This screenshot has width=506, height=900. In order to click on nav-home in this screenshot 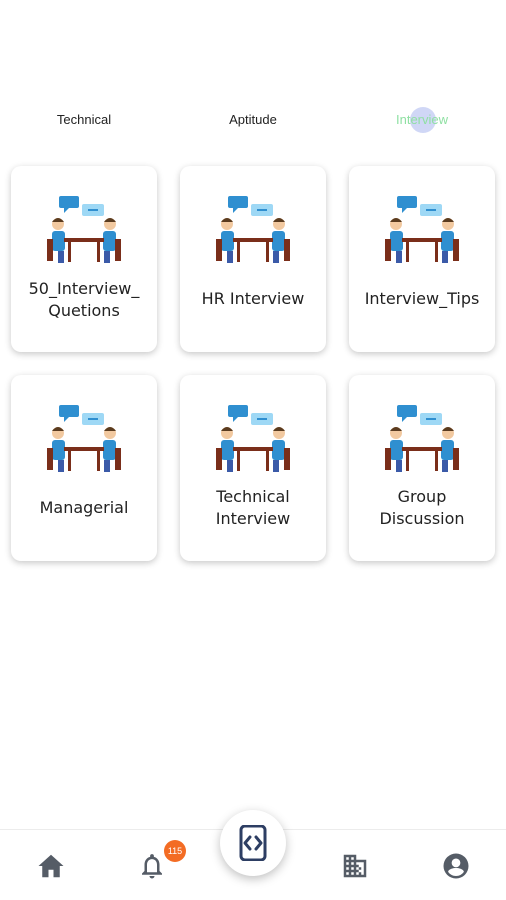, I will do `click(51, 866)`.